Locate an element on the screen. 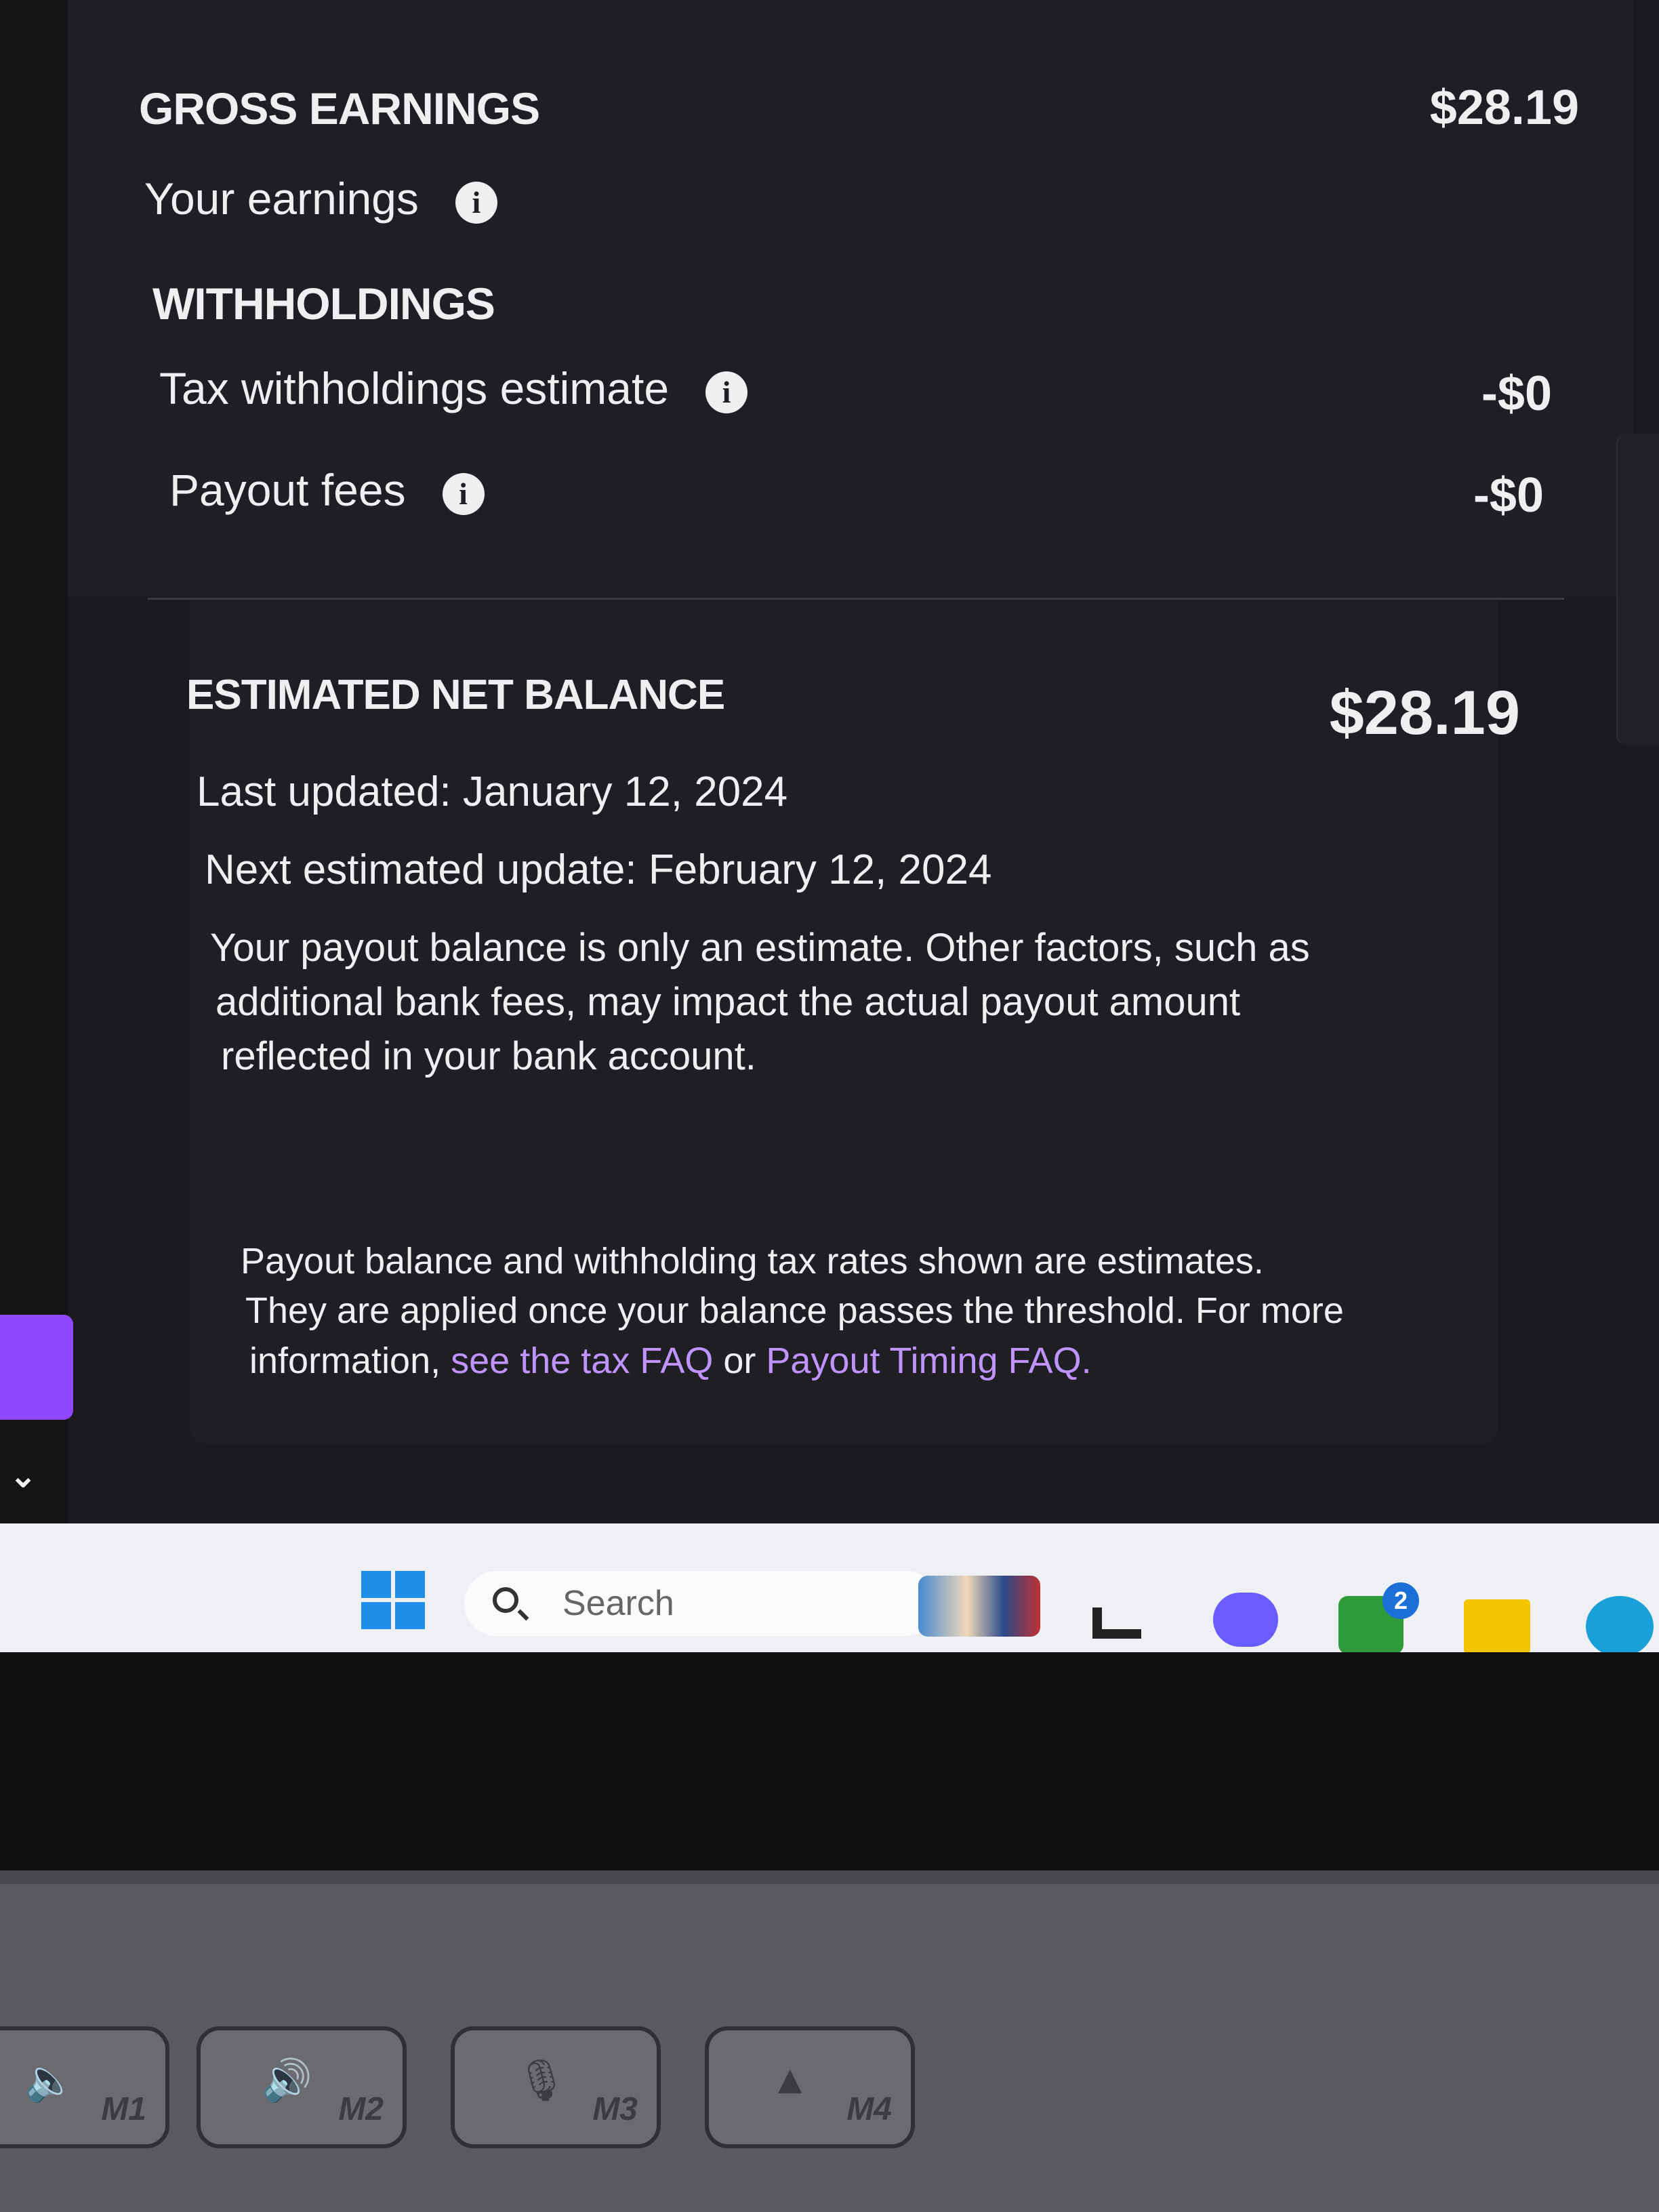 The image size is (1659, 2212). tax-withholdings-label: Tax withholdings estimate is located at coordinates (414, 388).